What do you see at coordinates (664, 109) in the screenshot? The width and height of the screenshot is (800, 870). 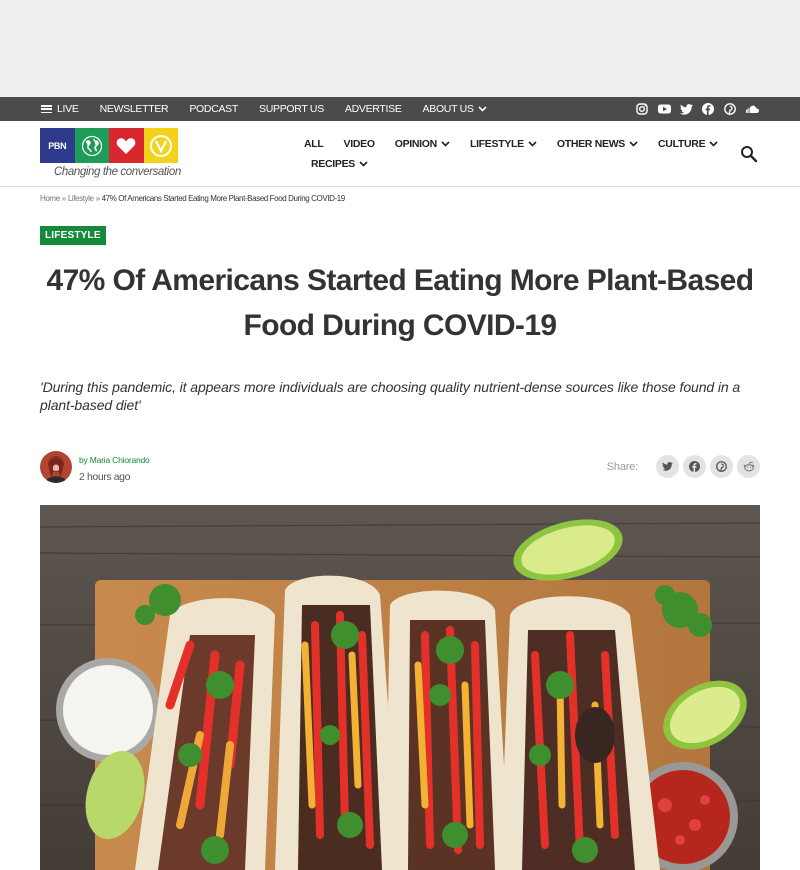 I see `youtube-icon` at bounding box center [664, 109].